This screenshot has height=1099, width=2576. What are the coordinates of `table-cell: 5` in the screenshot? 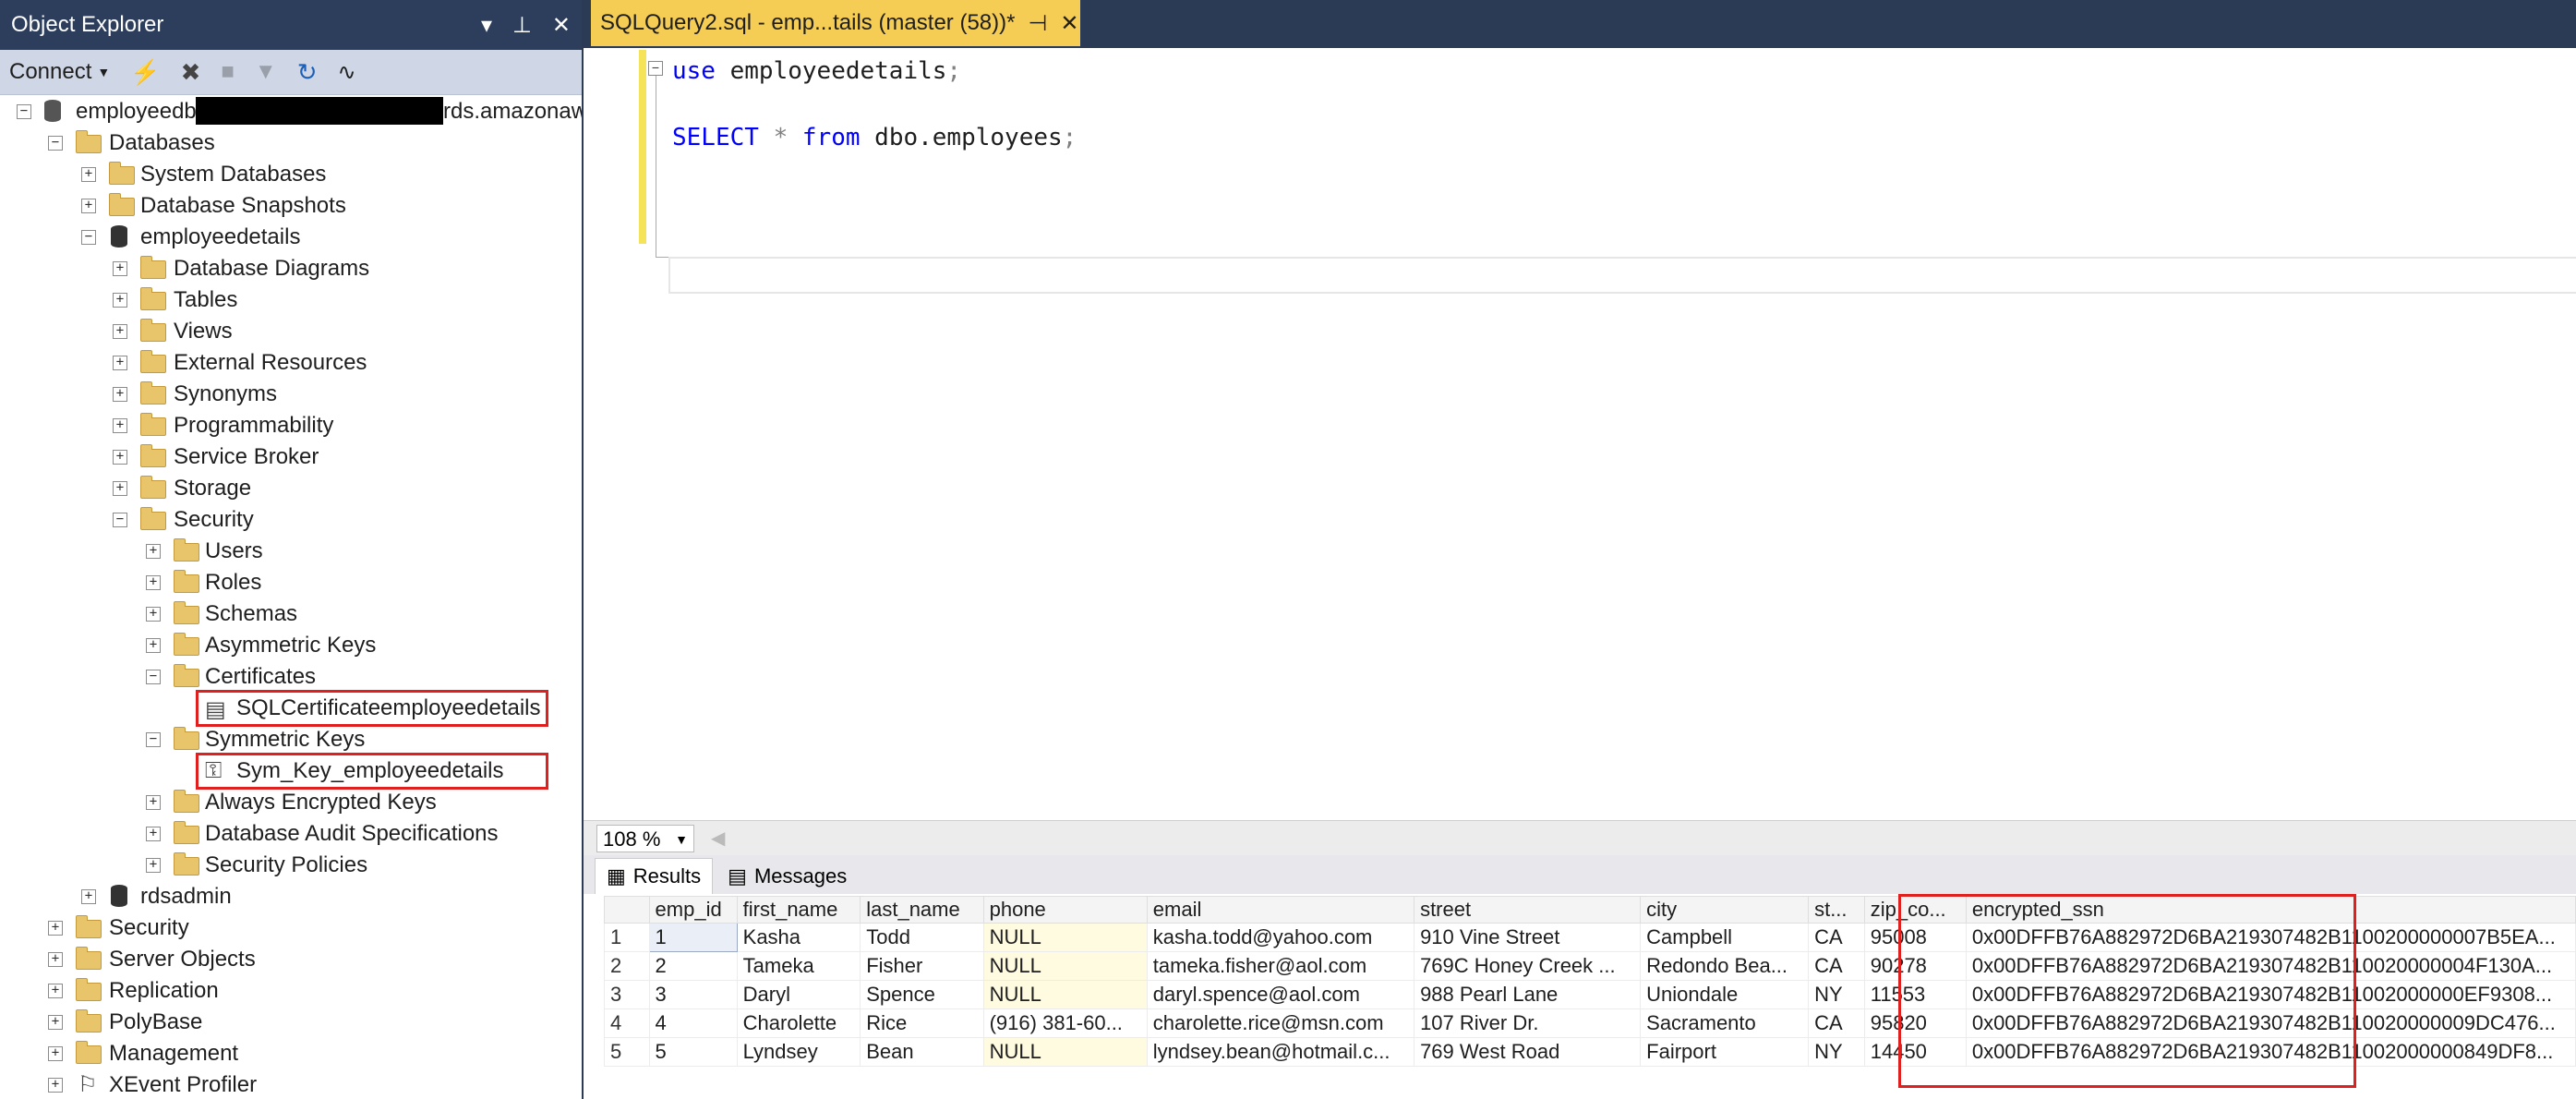 It's located at (693, 1052).